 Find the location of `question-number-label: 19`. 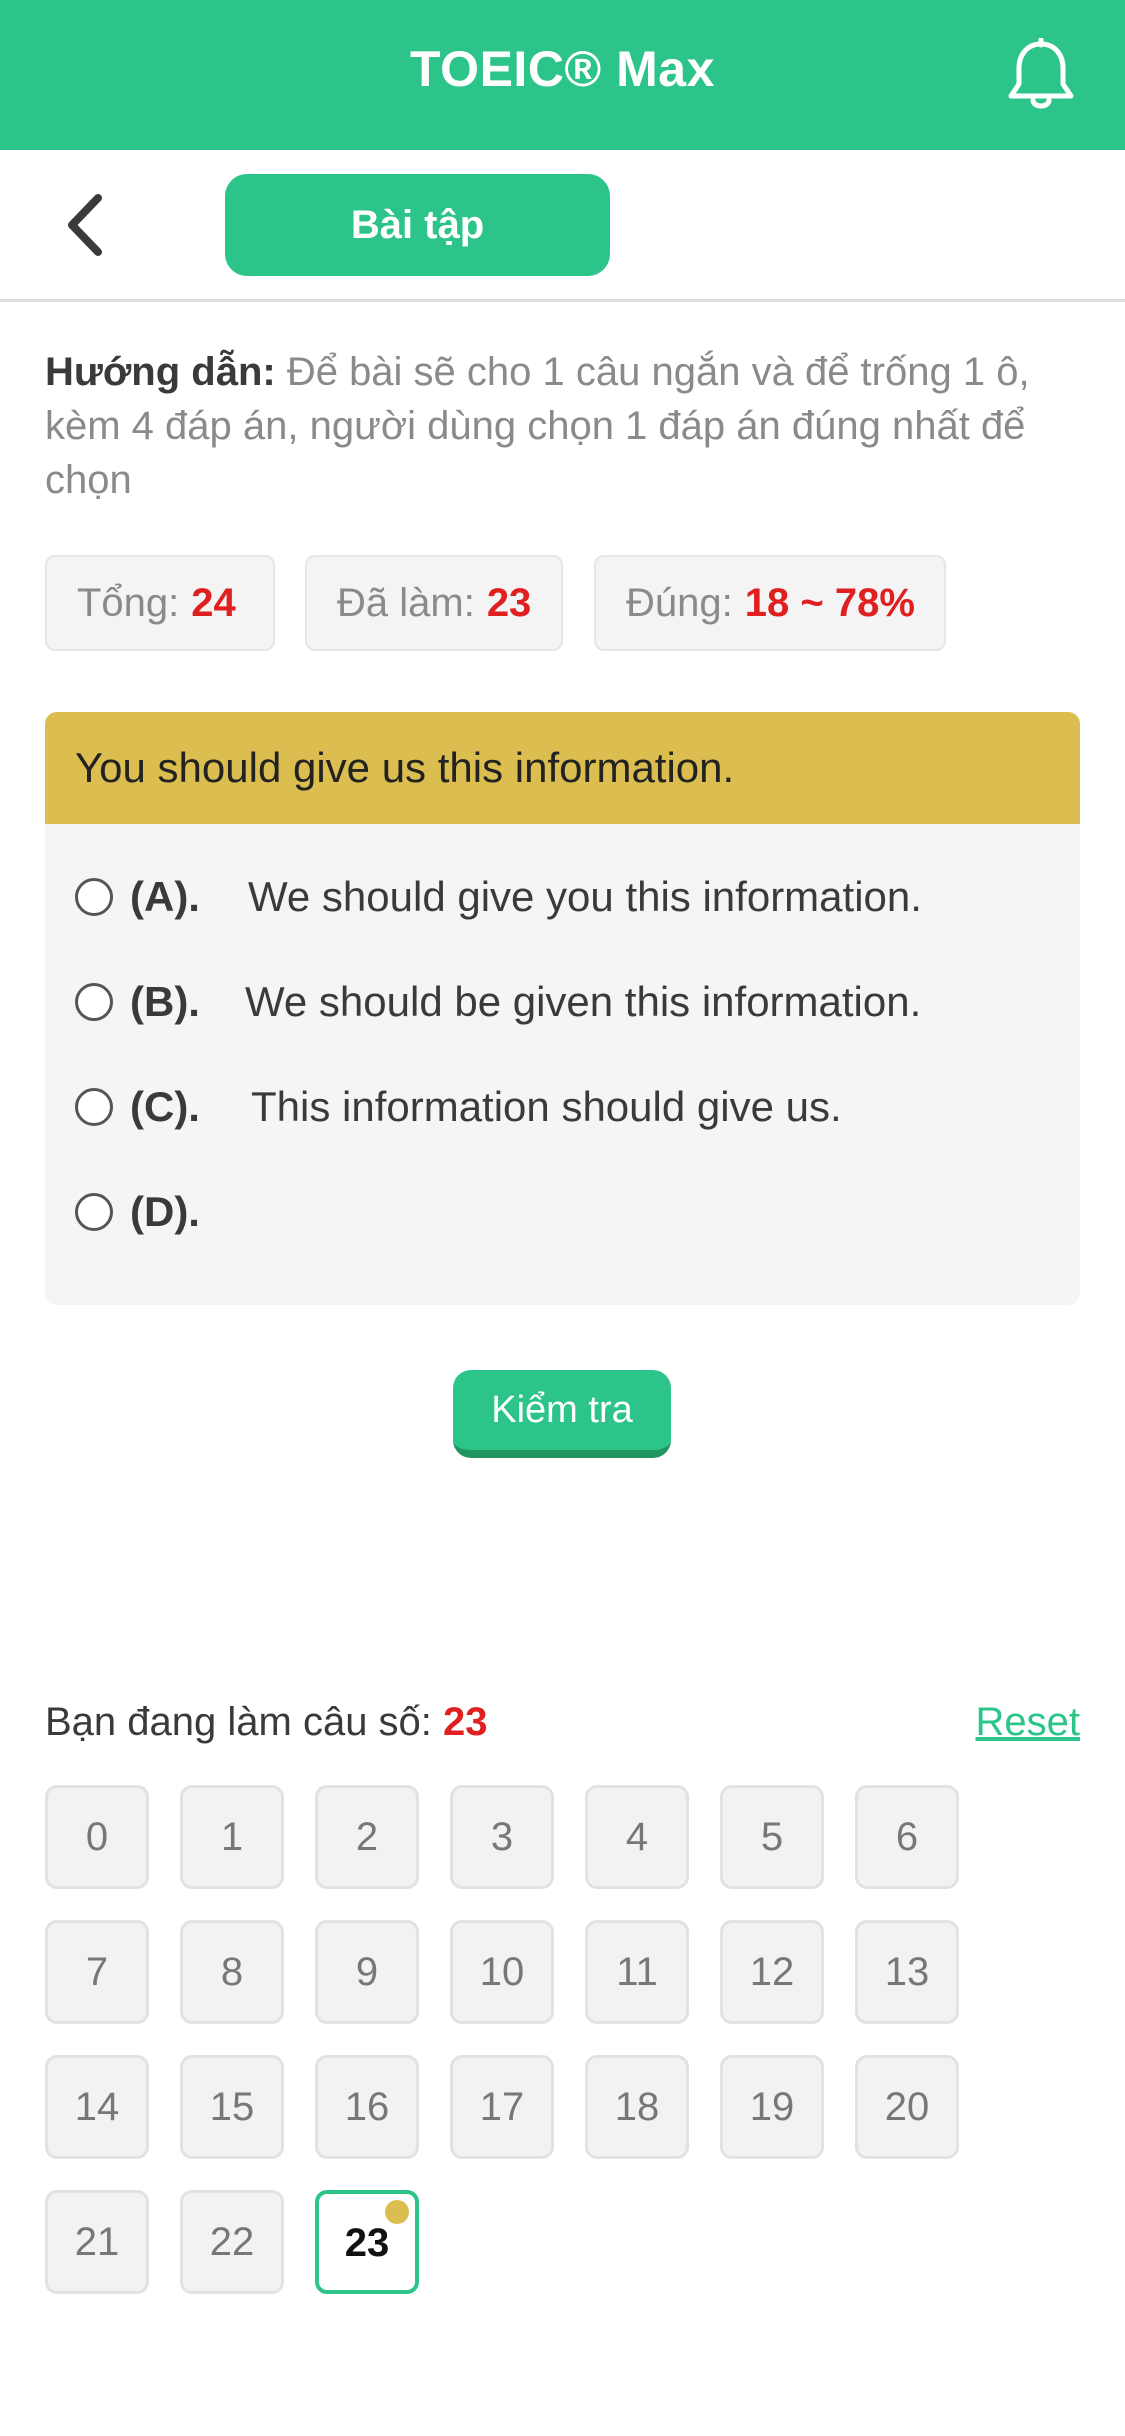

question-number-label: 19 is located at coordinates (772, 2107).